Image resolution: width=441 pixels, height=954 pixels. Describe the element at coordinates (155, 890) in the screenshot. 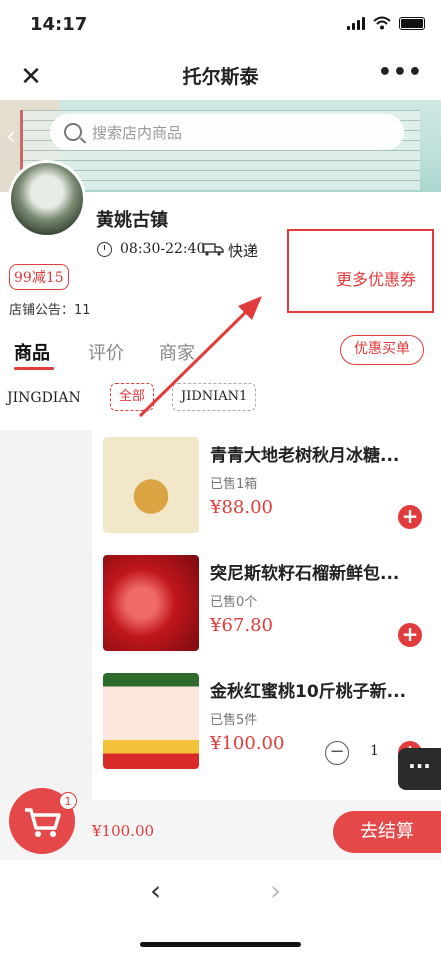

I see `chevron-left-icon: ‹` at that location.